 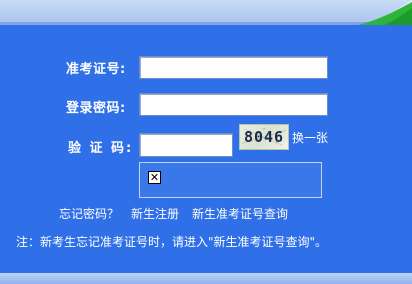 What do you see at coordinates (89, 213) in the screenshot?
I see `forgot-password-link: 忘记密码？` at bounding box center [89, 213].